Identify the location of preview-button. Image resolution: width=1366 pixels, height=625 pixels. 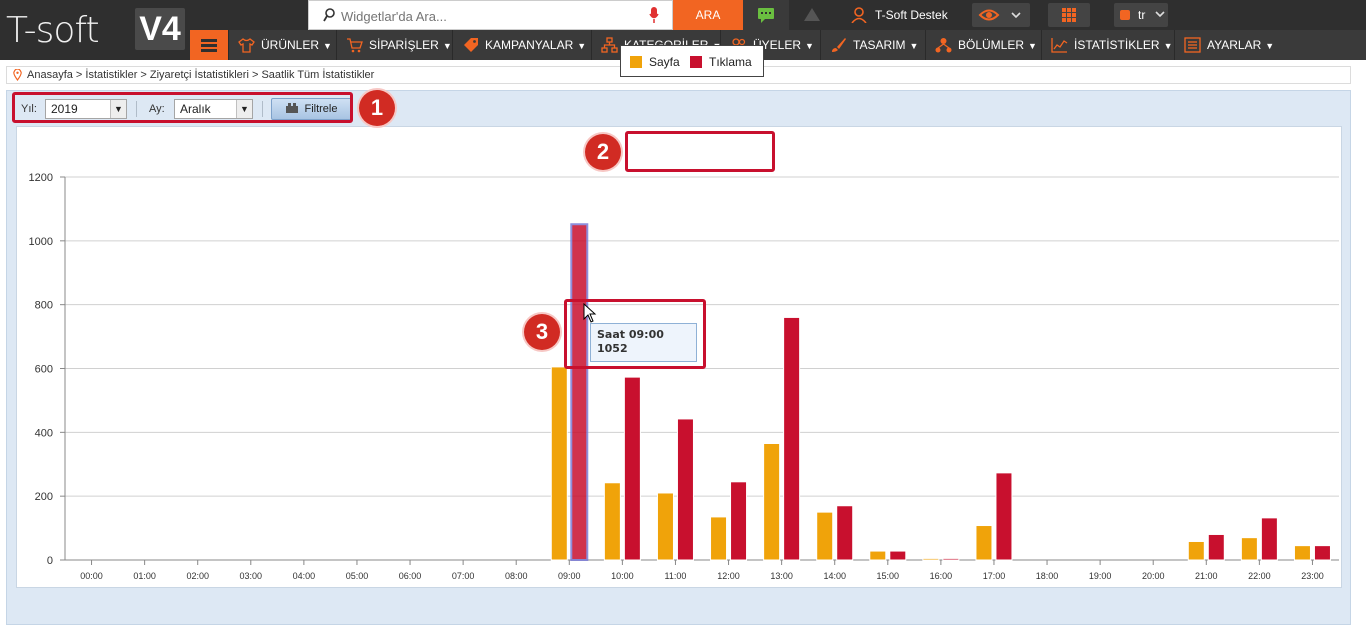
(1001, 15).